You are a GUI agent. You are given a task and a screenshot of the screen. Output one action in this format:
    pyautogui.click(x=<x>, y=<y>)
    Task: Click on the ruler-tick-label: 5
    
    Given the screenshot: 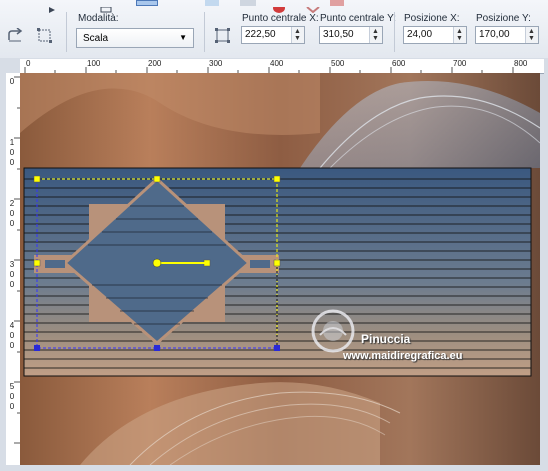 What is the action you would take?
    pyautogui.click(x=12, y=386)
    